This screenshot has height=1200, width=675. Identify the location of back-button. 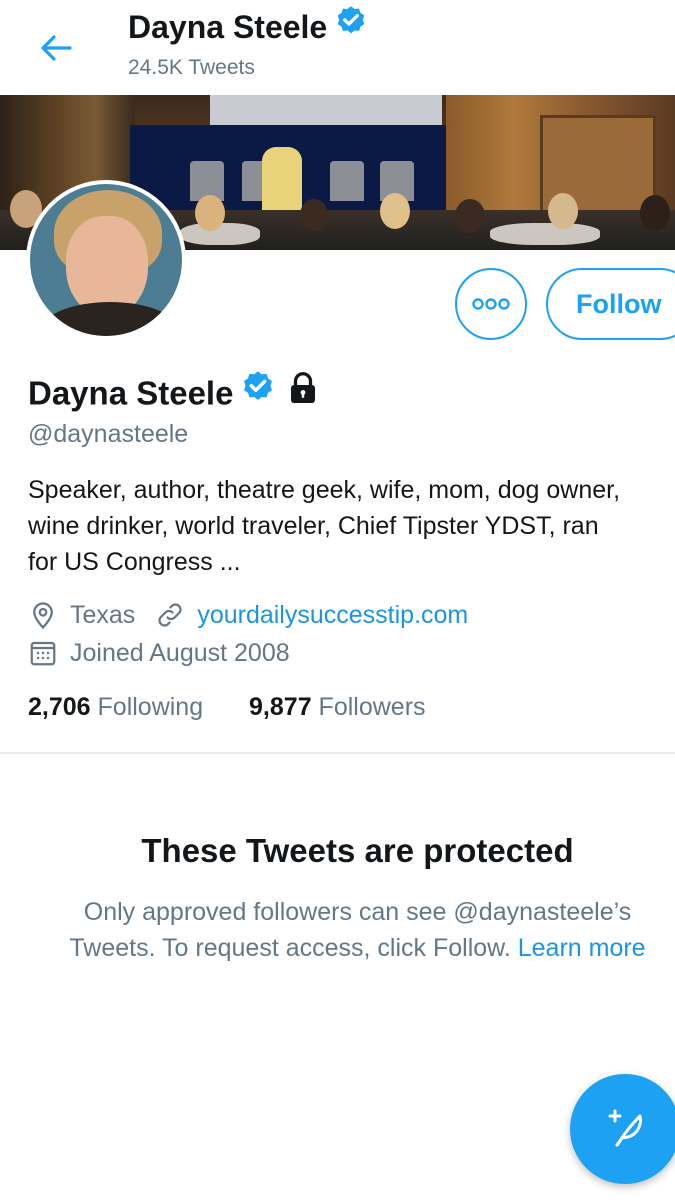
(56, 48).